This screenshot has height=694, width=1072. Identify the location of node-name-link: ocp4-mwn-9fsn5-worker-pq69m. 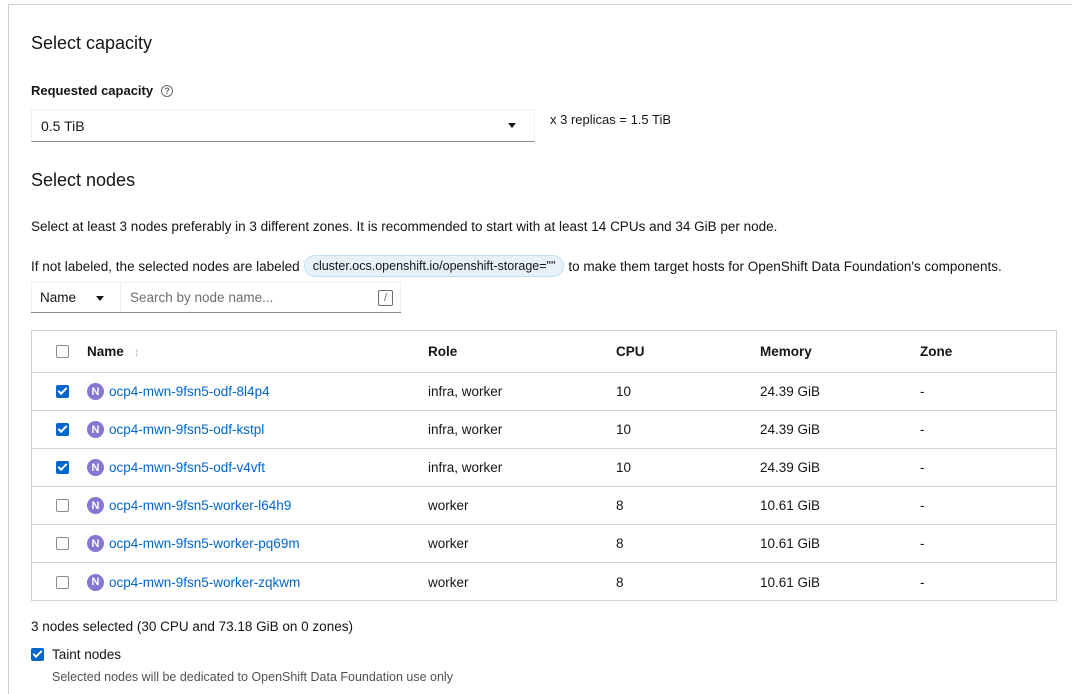
(204, 543).